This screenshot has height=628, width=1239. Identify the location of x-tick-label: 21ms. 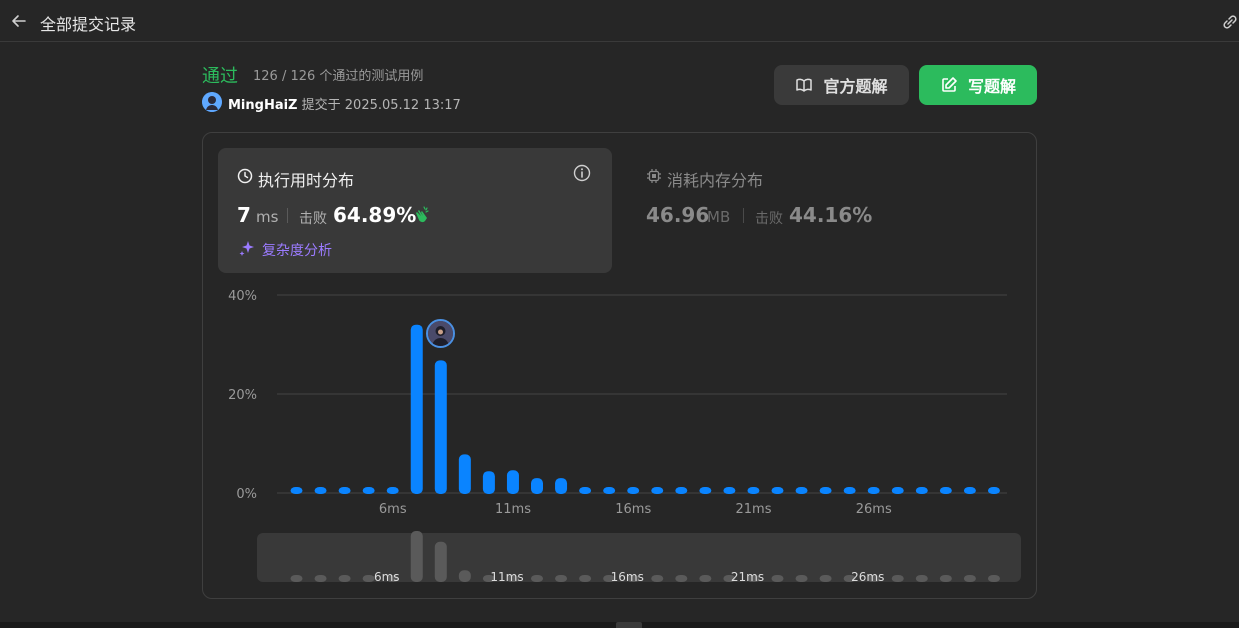
(754, 509).